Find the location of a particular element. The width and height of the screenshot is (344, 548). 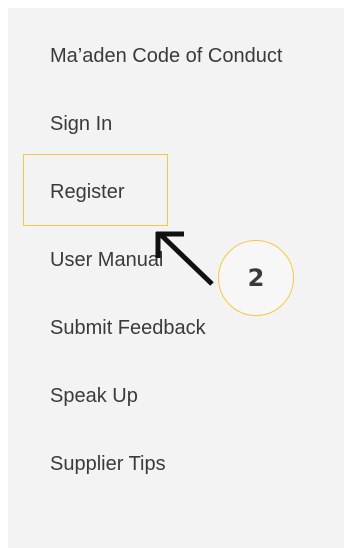

step-number-badge: 2 is located at coordinates (256, 278).